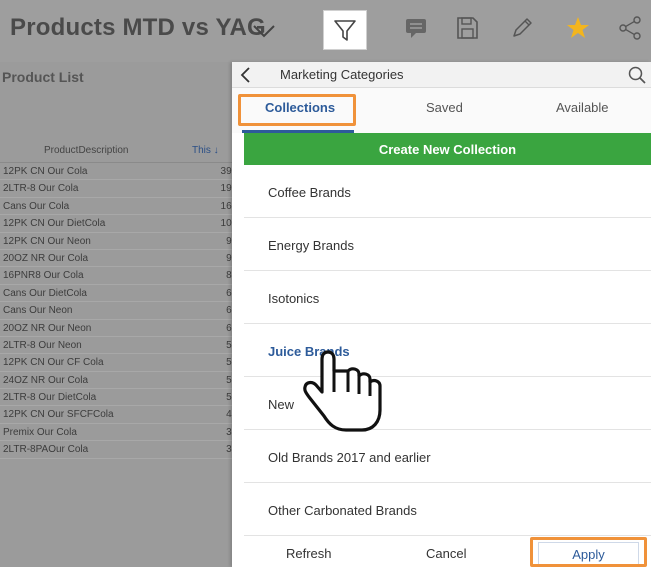 Image resolution: width=651 pixels, height=567 pixels. What do you see at coordinates (122, 346) in the screenshot?
I see `table-row: 2LTR-8 Our Neon5,7` at bounding box center [122, 346].